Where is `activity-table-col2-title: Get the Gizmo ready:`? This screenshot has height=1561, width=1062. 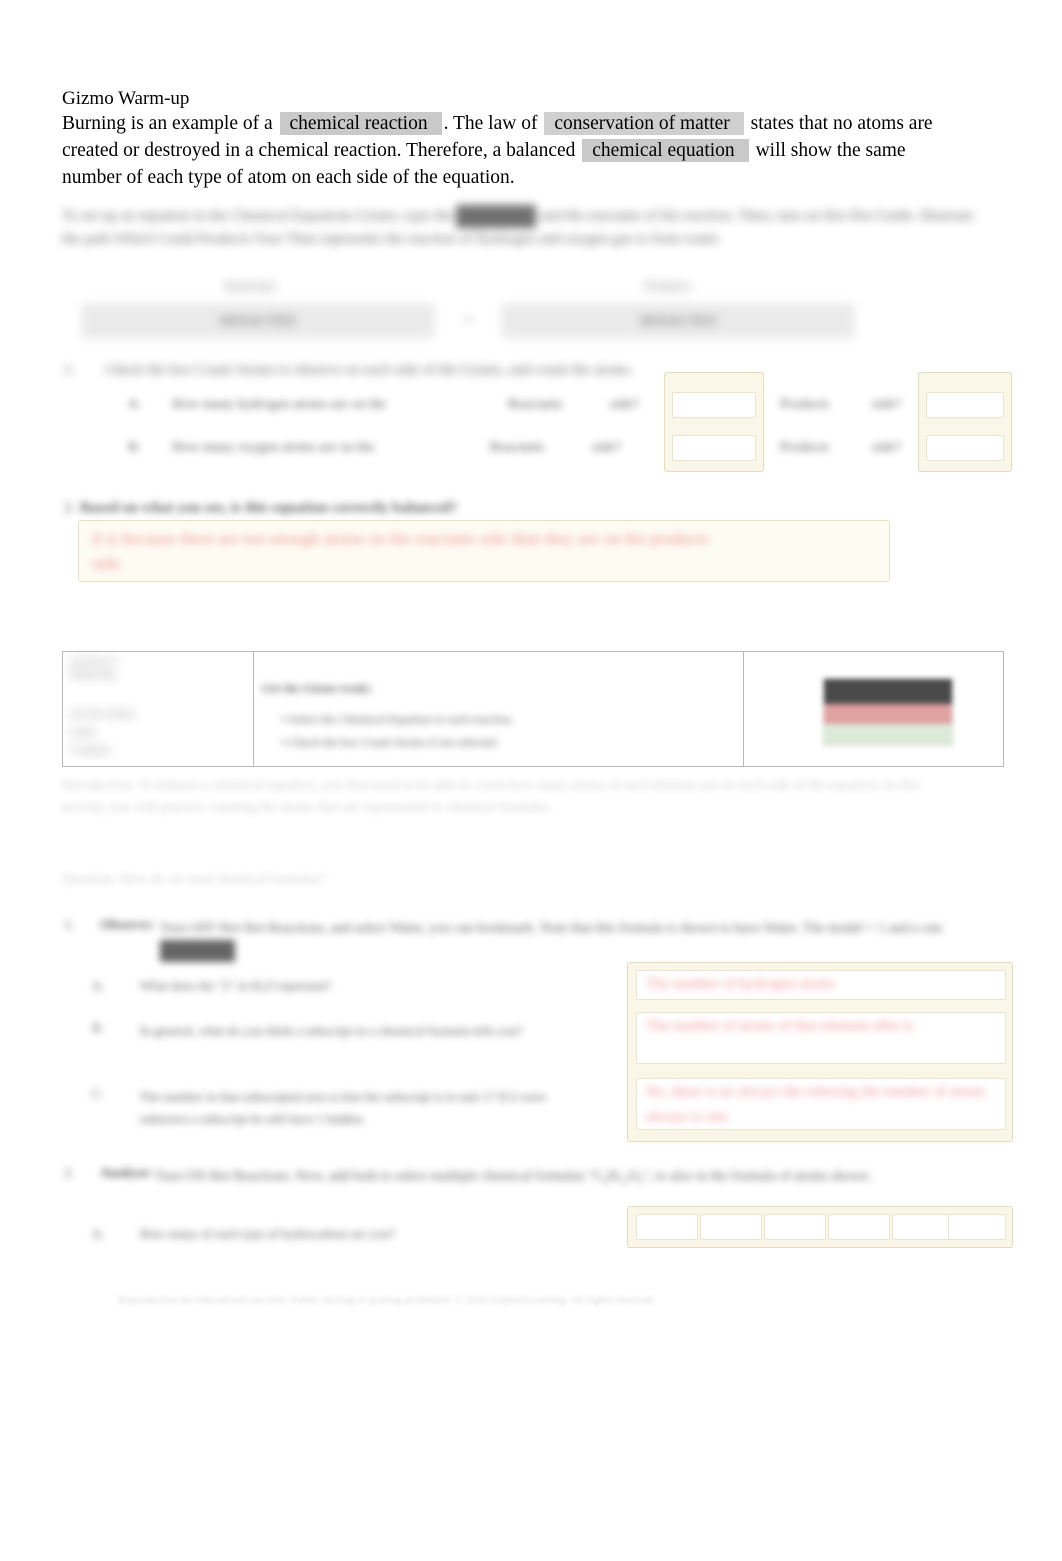 activity-table-col2-title: Get the Gizmo ready: is located at coordinates (317, 688).